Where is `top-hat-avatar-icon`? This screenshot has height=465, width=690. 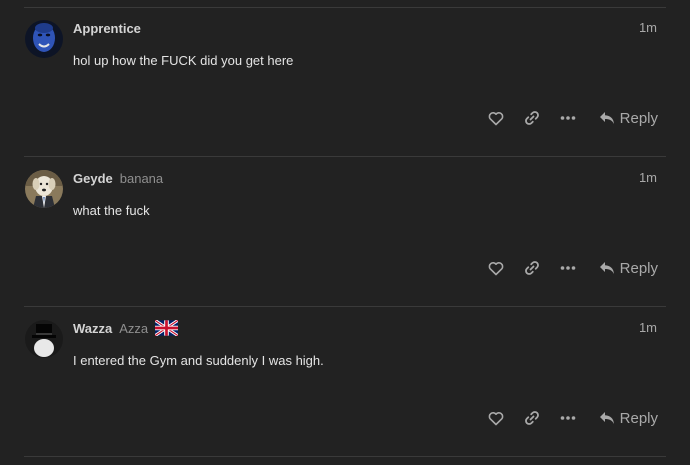
top-hat-avatar-icon is located at coordinates (44, 339).